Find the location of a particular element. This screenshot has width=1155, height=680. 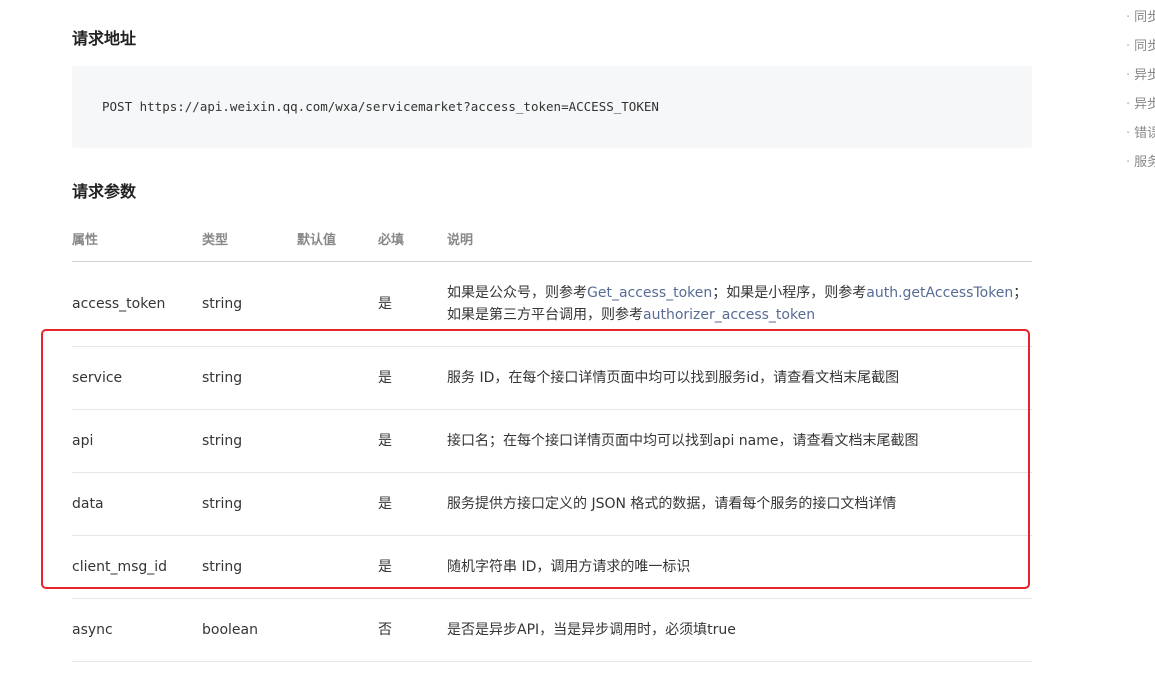

header-required: 必填 is located at coordinates (391, 240).